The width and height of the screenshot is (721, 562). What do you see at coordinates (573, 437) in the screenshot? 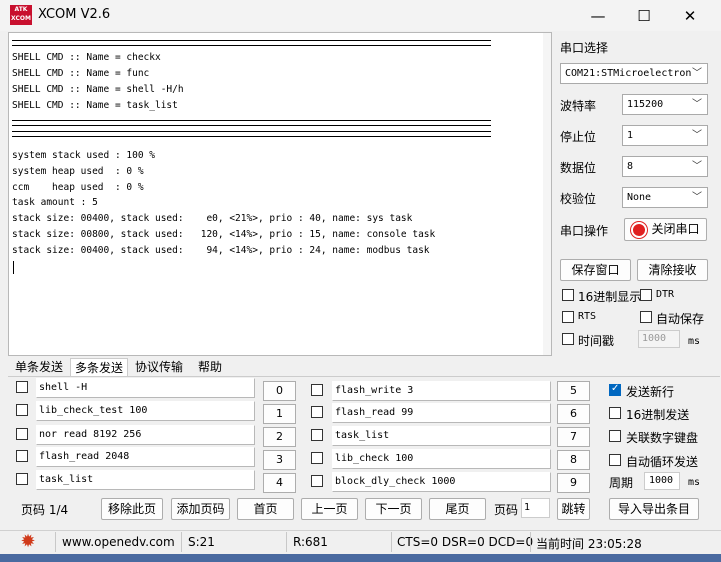
I see `send-row-button: 7` at bounding box center [573, 437].